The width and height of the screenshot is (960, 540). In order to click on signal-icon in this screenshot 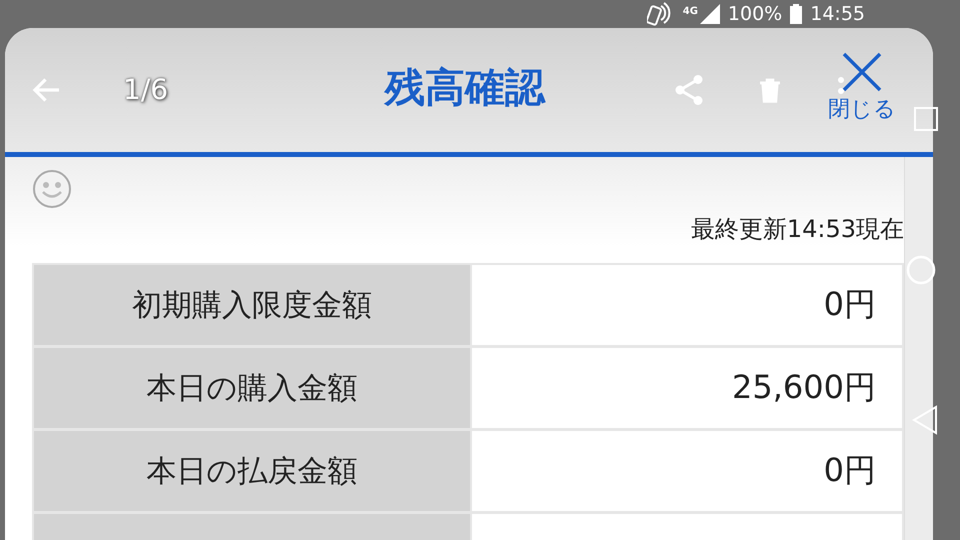, I will do `click(710, 14)`.